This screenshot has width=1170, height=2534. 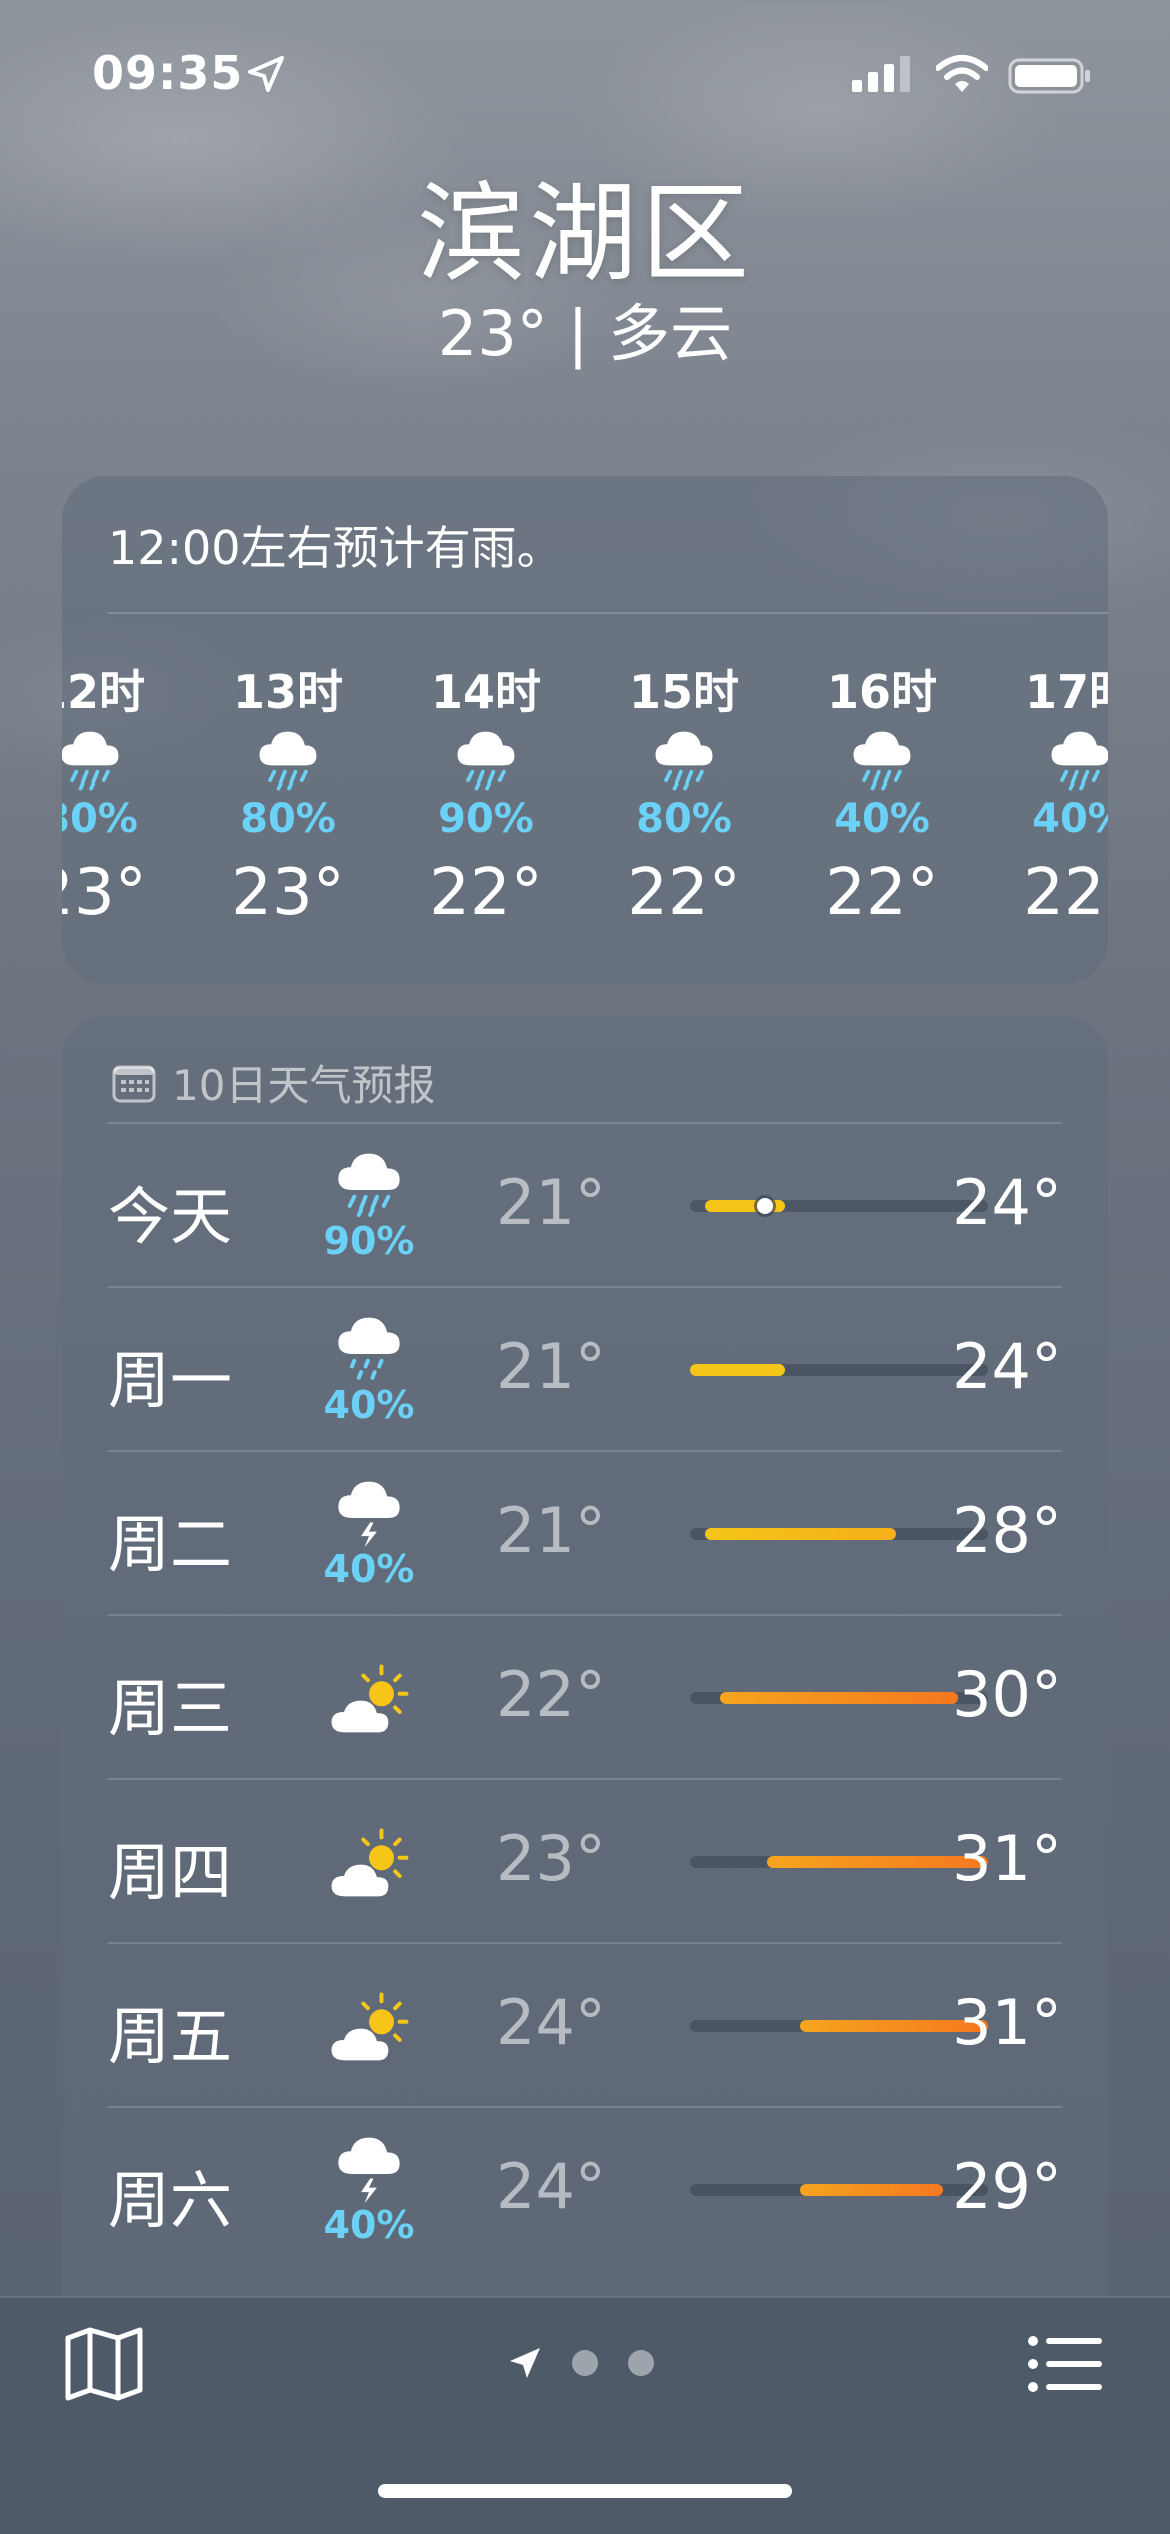 I want to click on battery-icon, so click(x=1049, y=76).